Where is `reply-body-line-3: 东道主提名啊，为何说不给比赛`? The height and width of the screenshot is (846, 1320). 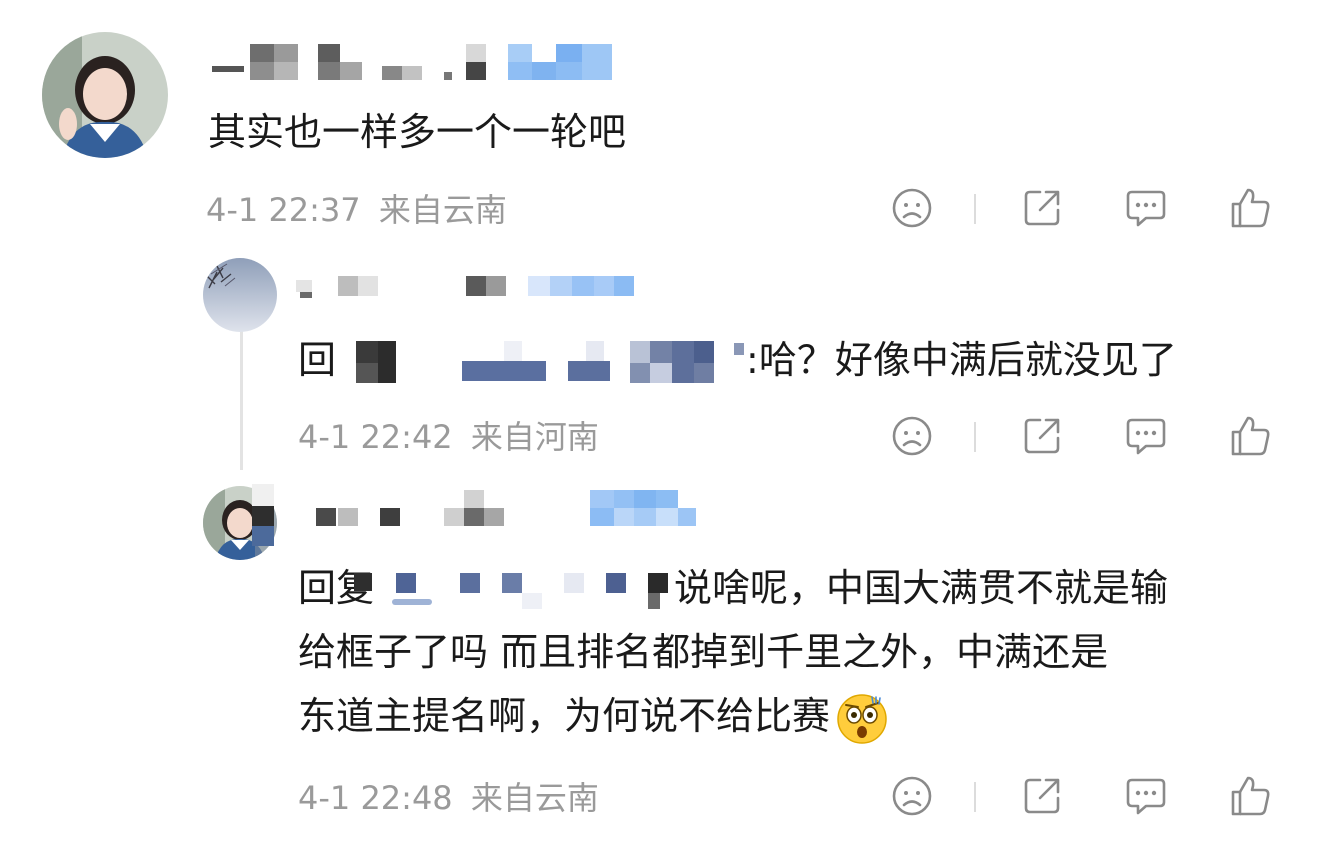 reply-body-line-3: 东道主提名啊，为何说不给比赛 is located at coordinates (564, 716).